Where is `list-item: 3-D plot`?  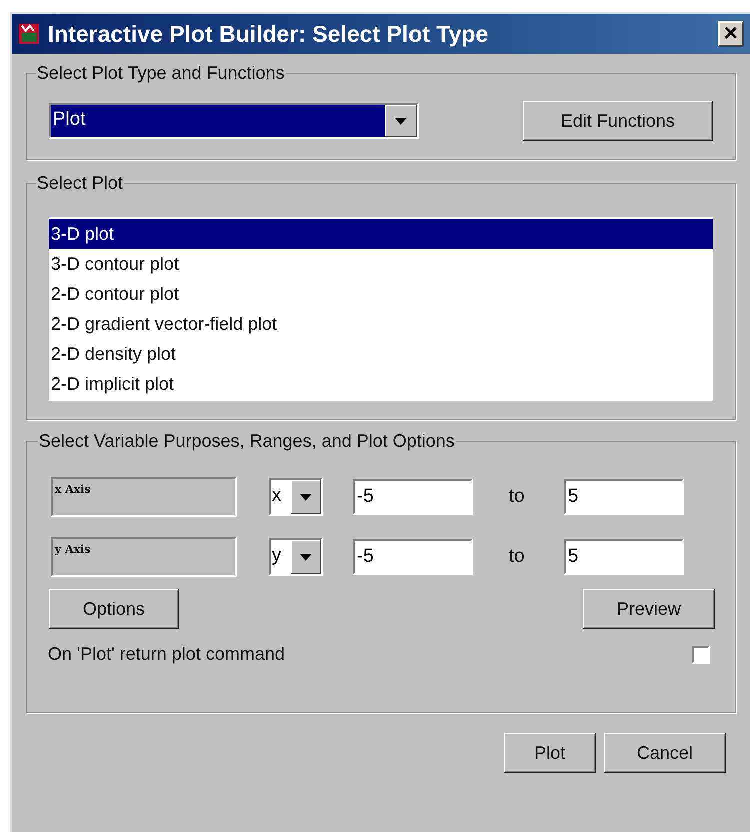
list-item: 3-D plot is located at coordinates (381, 234).